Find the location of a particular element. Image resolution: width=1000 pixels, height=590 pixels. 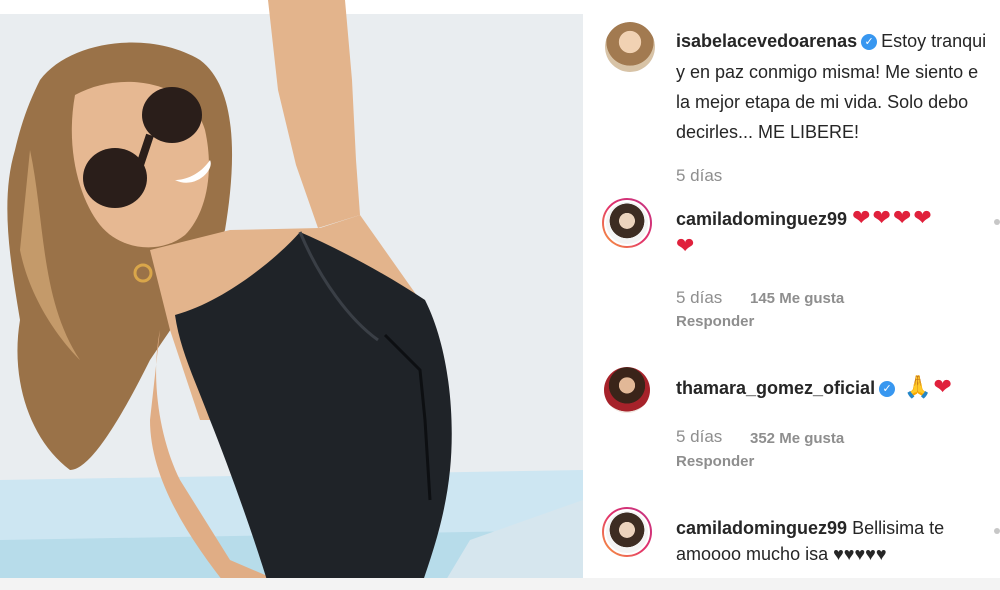

author-avatar is located at coordinates (630, 47).